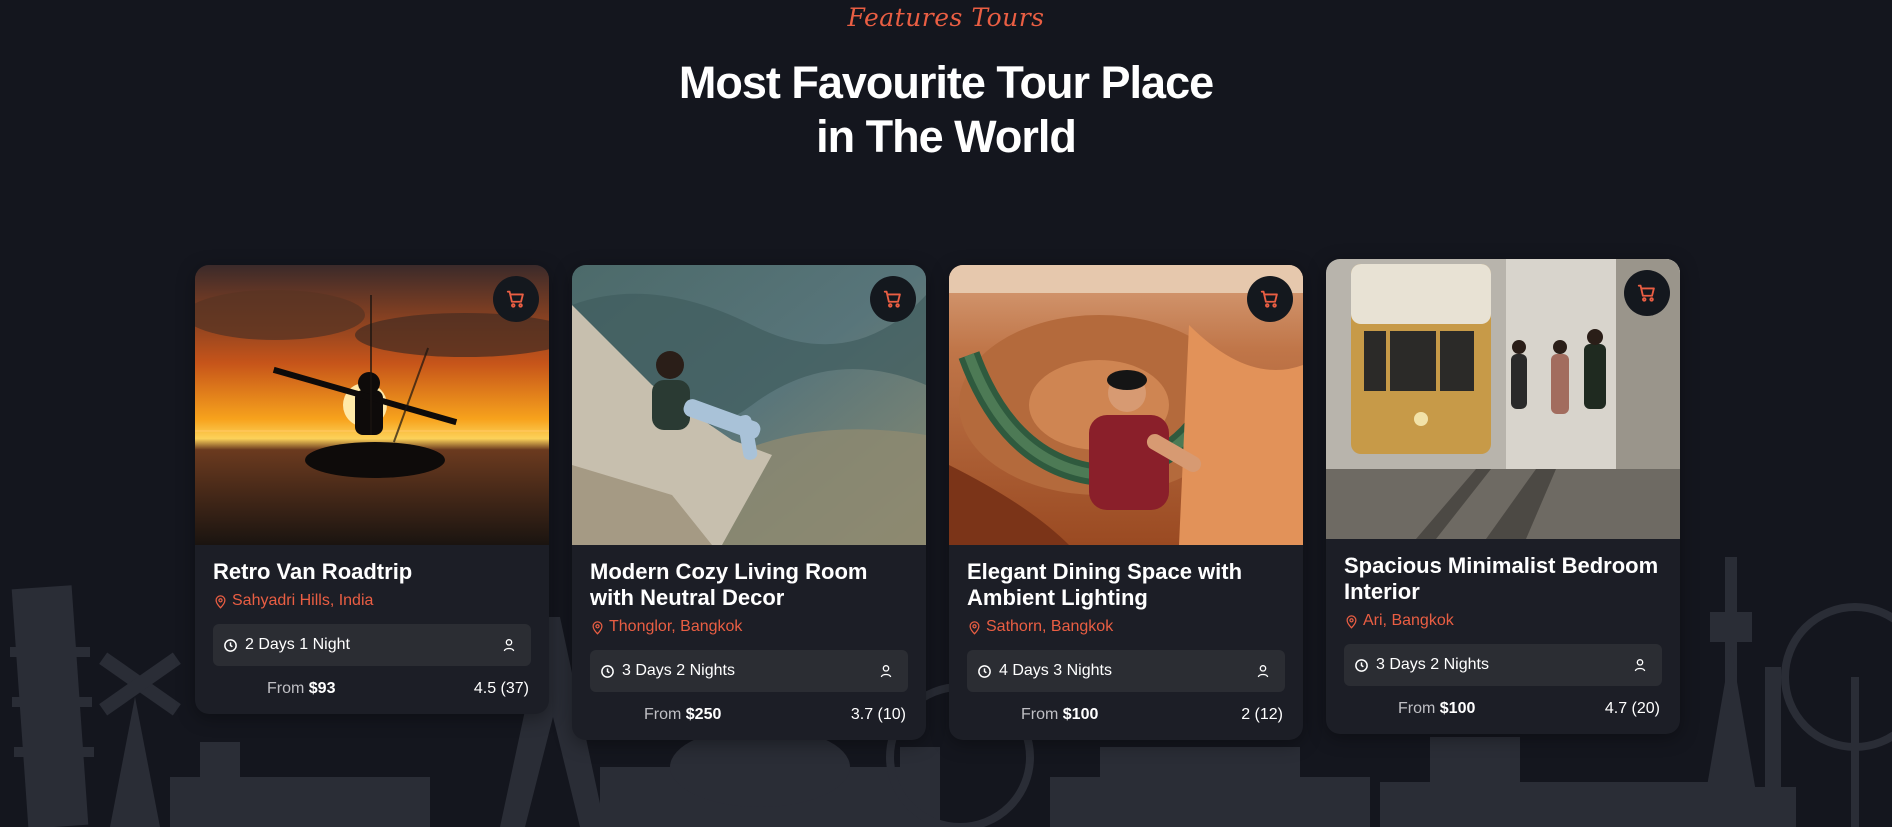  I want to click on tour-meta-bar: 4 Days 3 Nights, so click(1126, 671).